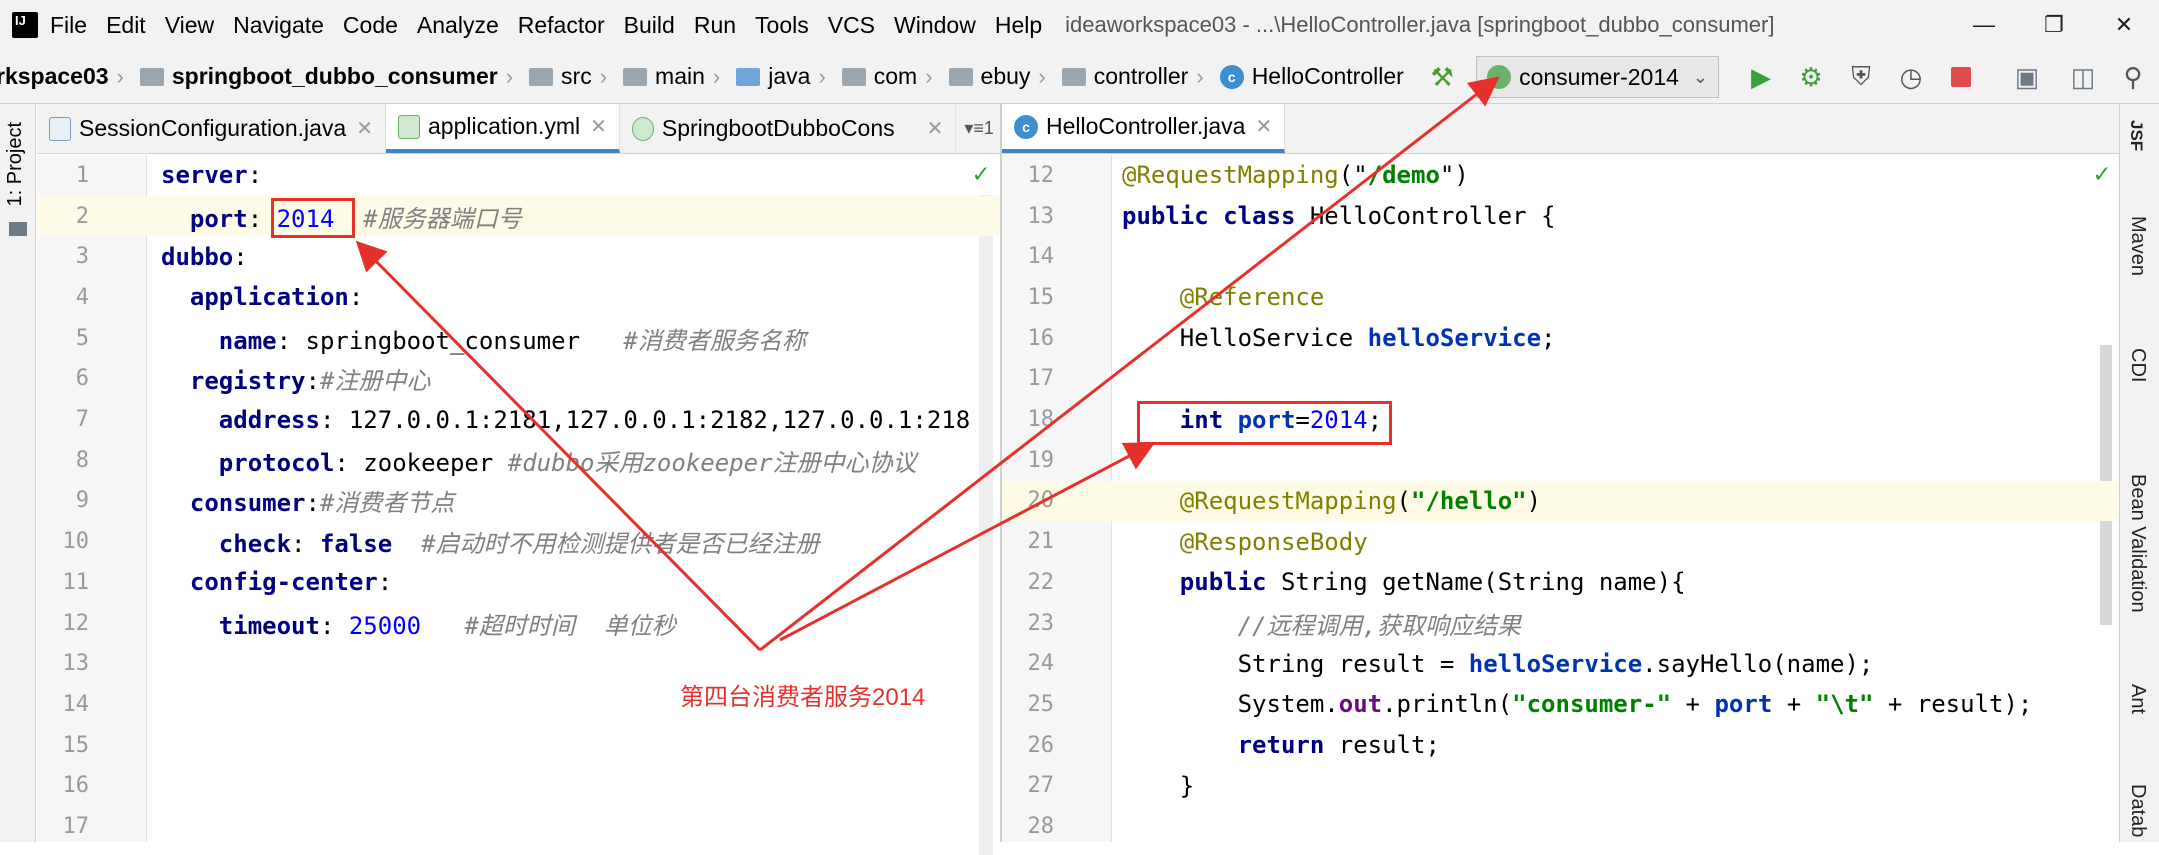  What do you see at coordinates (560, 447) in the screenshot?
I see `arrow-to-yml-port` at bounding box center [560, 447].